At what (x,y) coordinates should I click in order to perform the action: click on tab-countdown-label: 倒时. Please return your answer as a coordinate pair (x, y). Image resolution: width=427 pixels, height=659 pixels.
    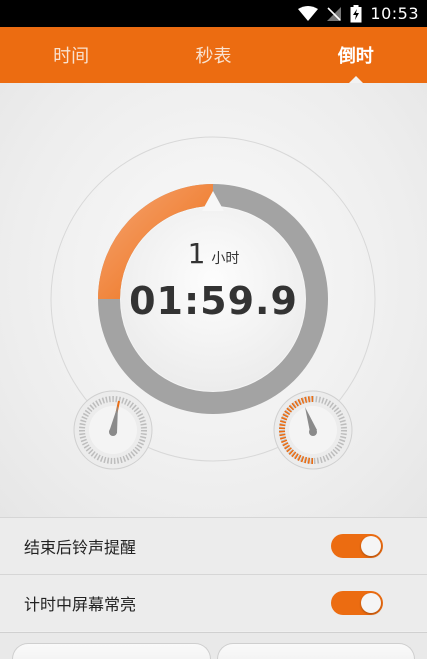
    Looking at the image, I should click on (355, 56).